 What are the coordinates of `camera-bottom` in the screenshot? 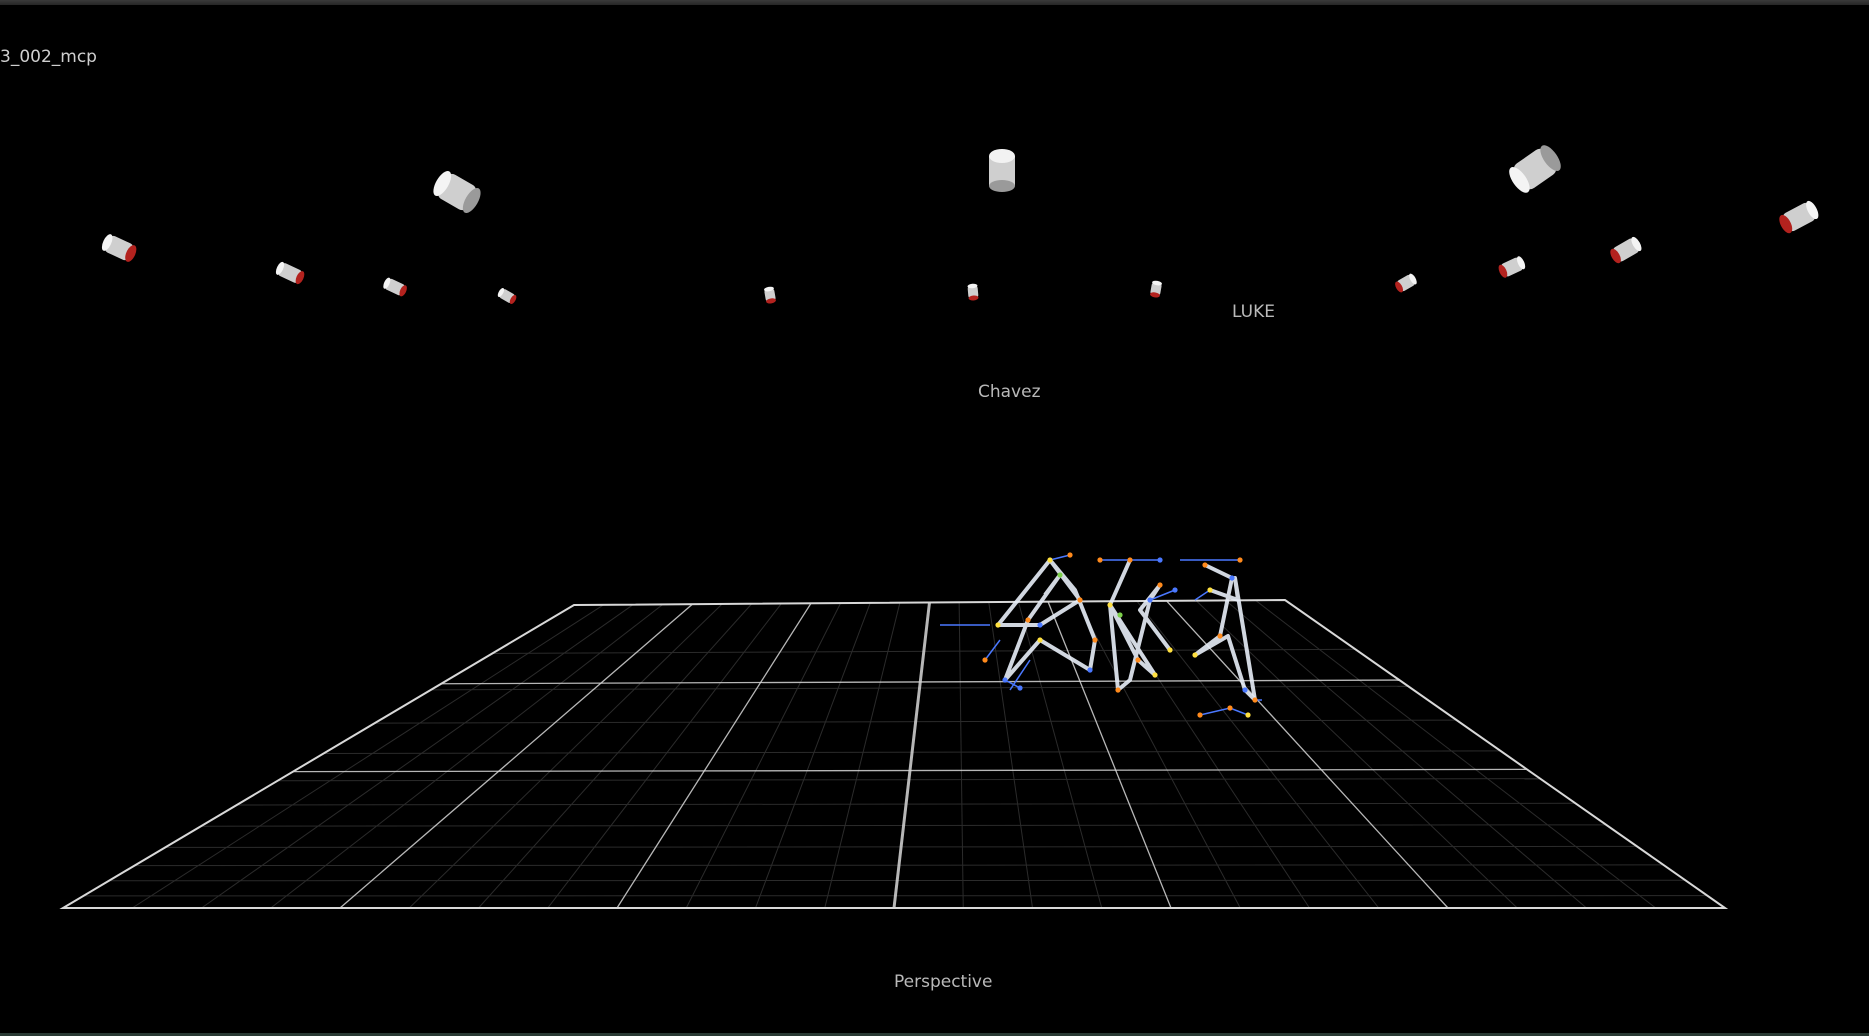 It's located at (1002, 186).